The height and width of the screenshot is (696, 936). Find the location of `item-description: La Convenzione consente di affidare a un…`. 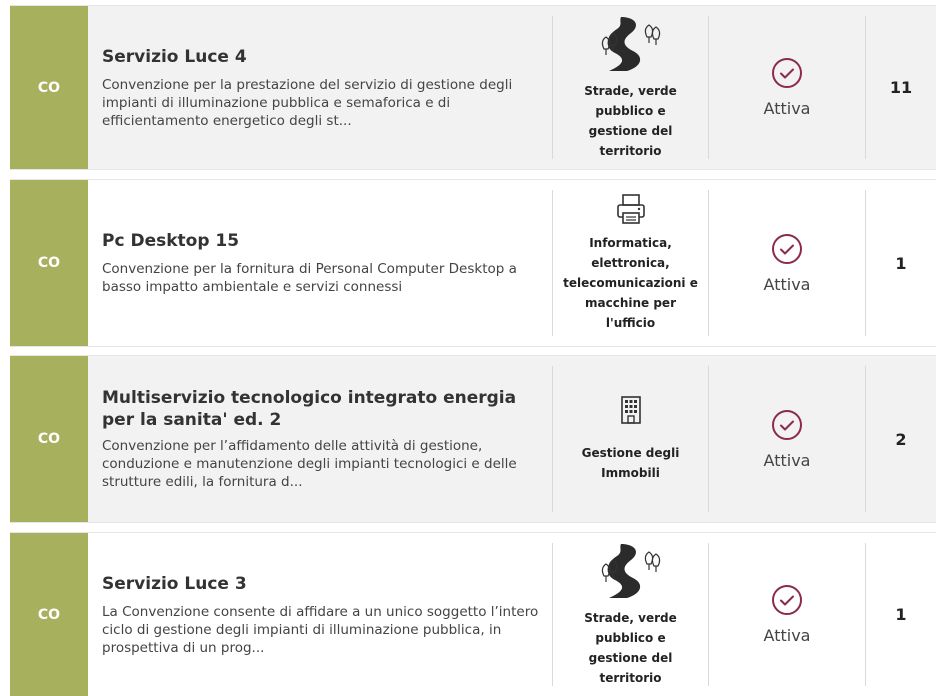

item-description: La Convenzione consente di affidare a un… is located at coordinates (320, 629).